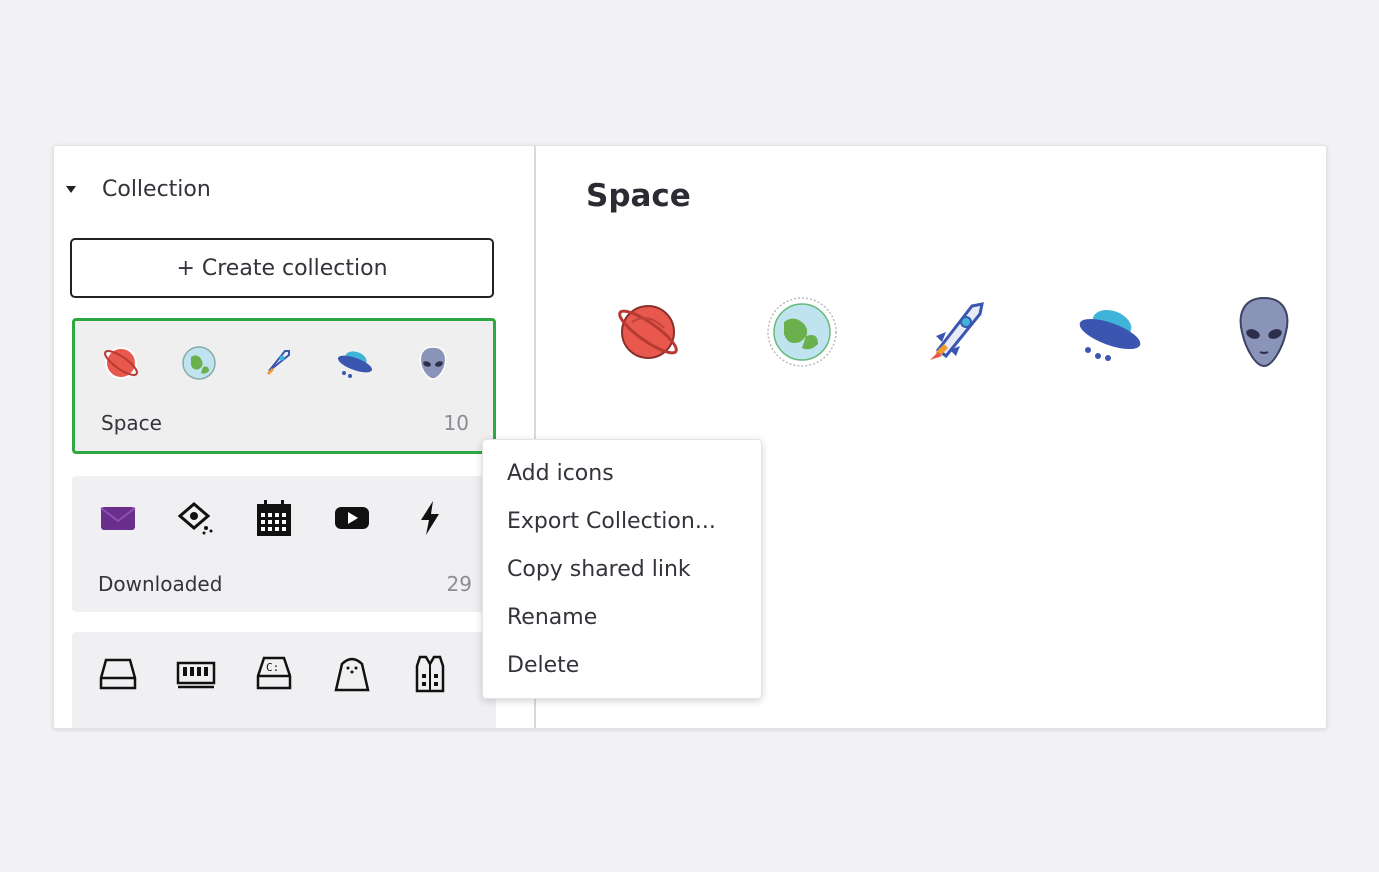  Describe the element at coordinates (272, 667) in the screenshot. I see `svg-text: C:` at that location.